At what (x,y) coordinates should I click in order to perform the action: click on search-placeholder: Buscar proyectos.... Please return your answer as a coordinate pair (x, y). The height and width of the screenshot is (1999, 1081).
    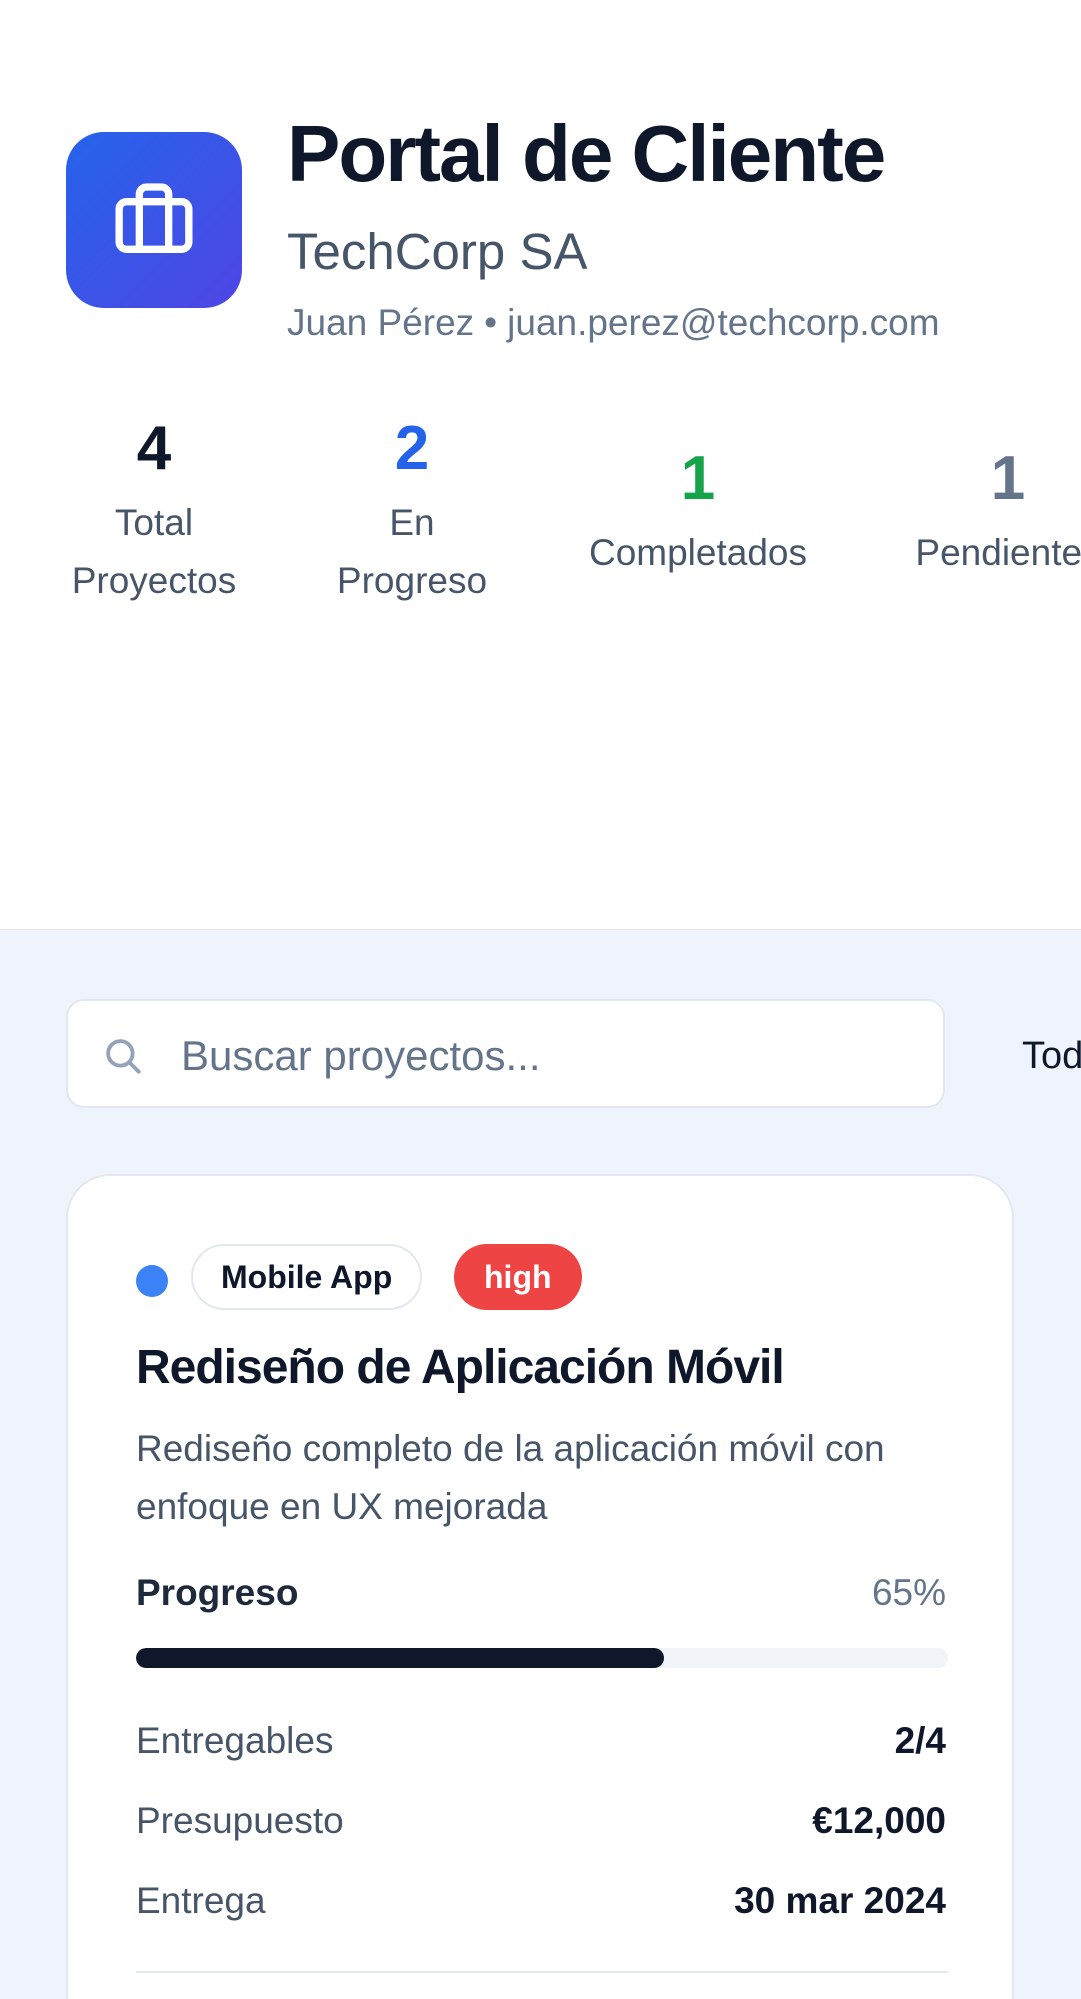
    Looking at the image, I should click on (361, 1055).